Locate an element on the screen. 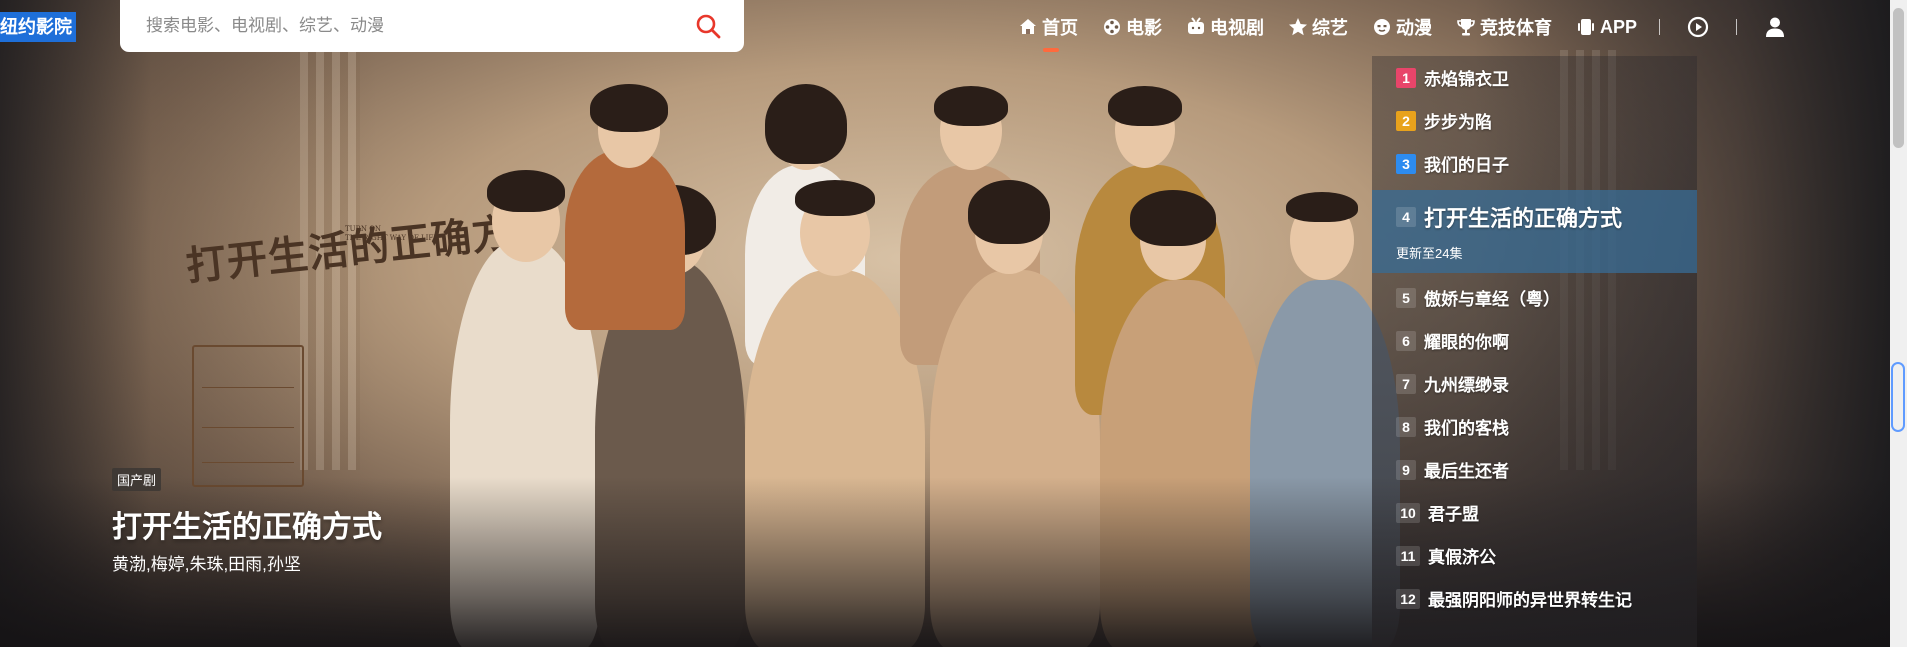 This screenshot has height=647, width=1907. main-nav: 首页 电影 电视剧 综艺 动漫 竞技体育 APP is located at coordinates (1402, 32).